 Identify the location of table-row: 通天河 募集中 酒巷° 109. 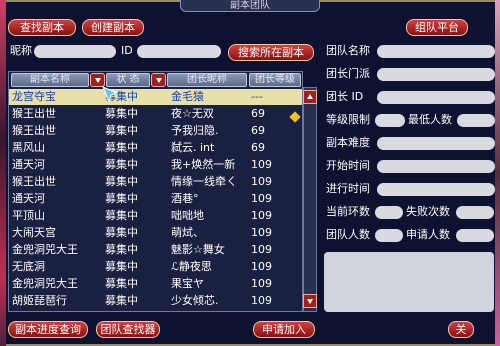
(155, 199).